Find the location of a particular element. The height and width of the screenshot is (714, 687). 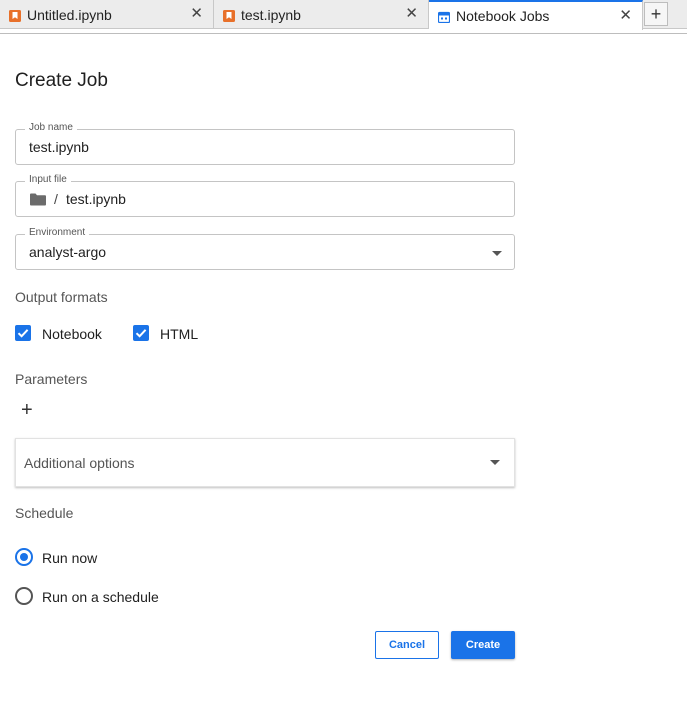

tab-notebook-jobs: Notebook Jobs ✕ is located at coordinates (536, 15).